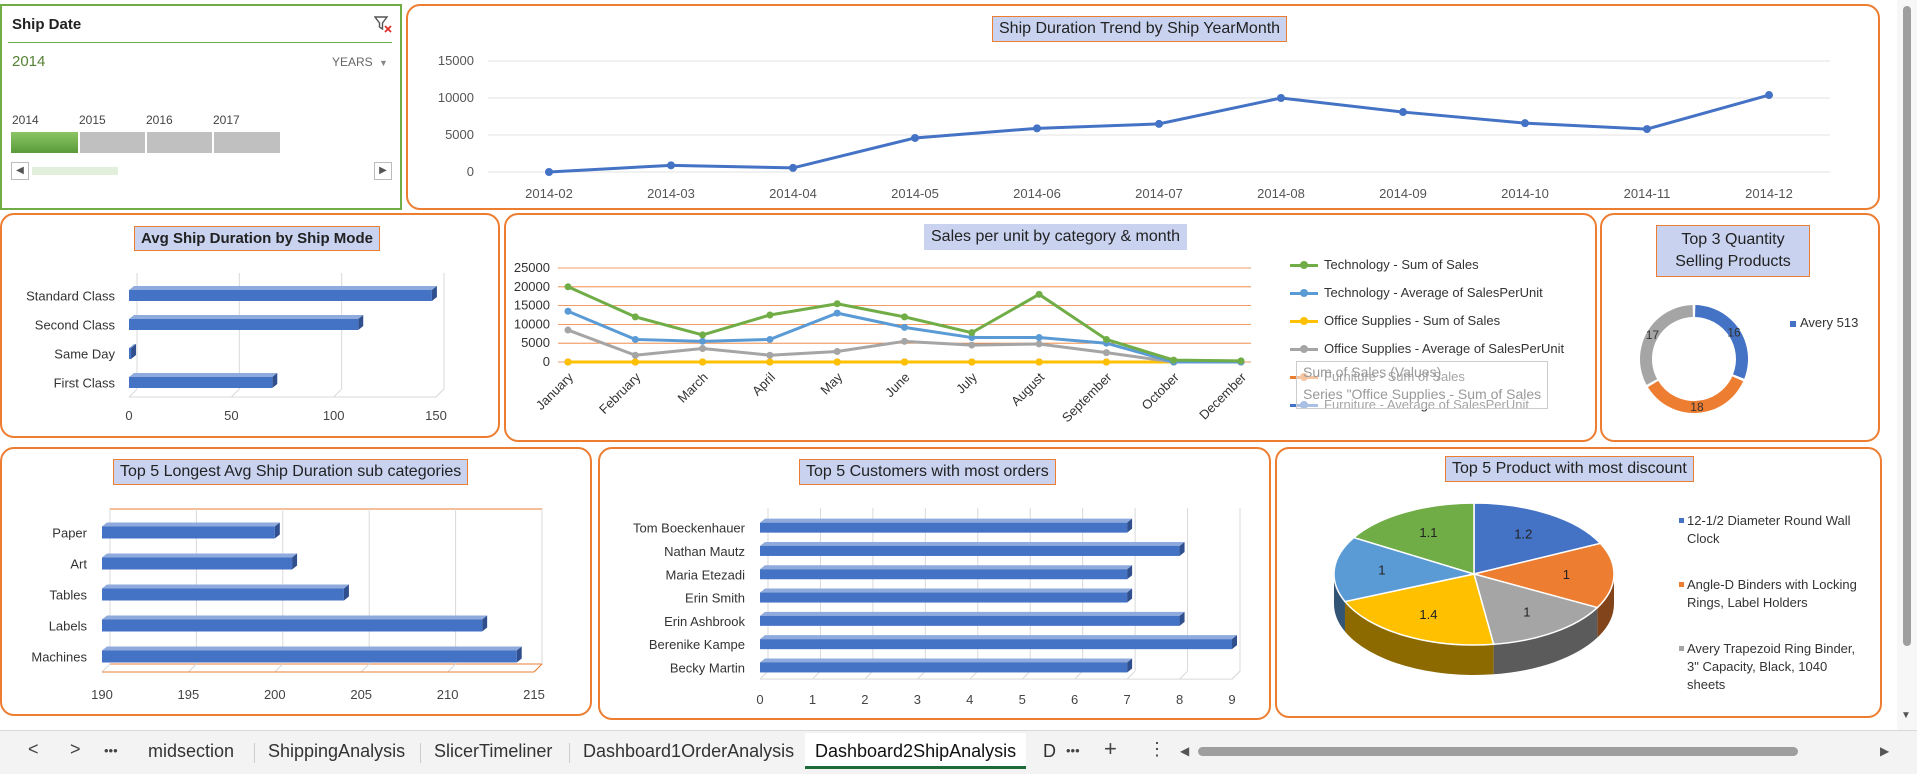  Describe the element at coordinates (1772, 584) in the screenshot. I see `legend-label: Angle-D Binders with Locking` at that location.